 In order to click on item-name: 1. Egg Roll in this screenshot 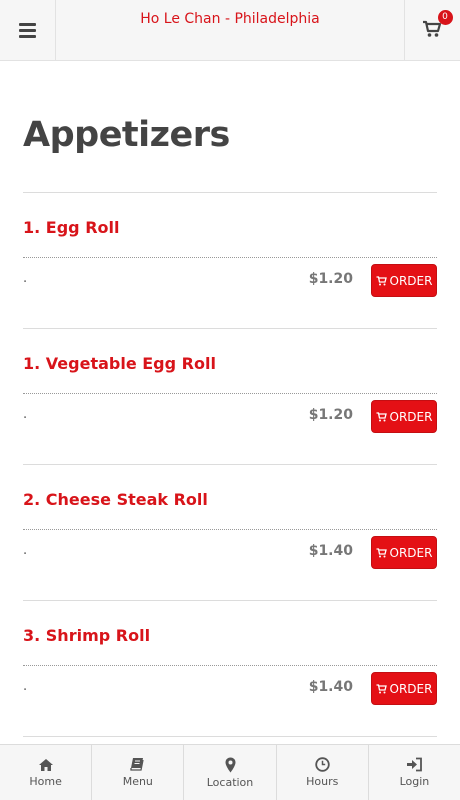, I will do `click(71, 227)`.